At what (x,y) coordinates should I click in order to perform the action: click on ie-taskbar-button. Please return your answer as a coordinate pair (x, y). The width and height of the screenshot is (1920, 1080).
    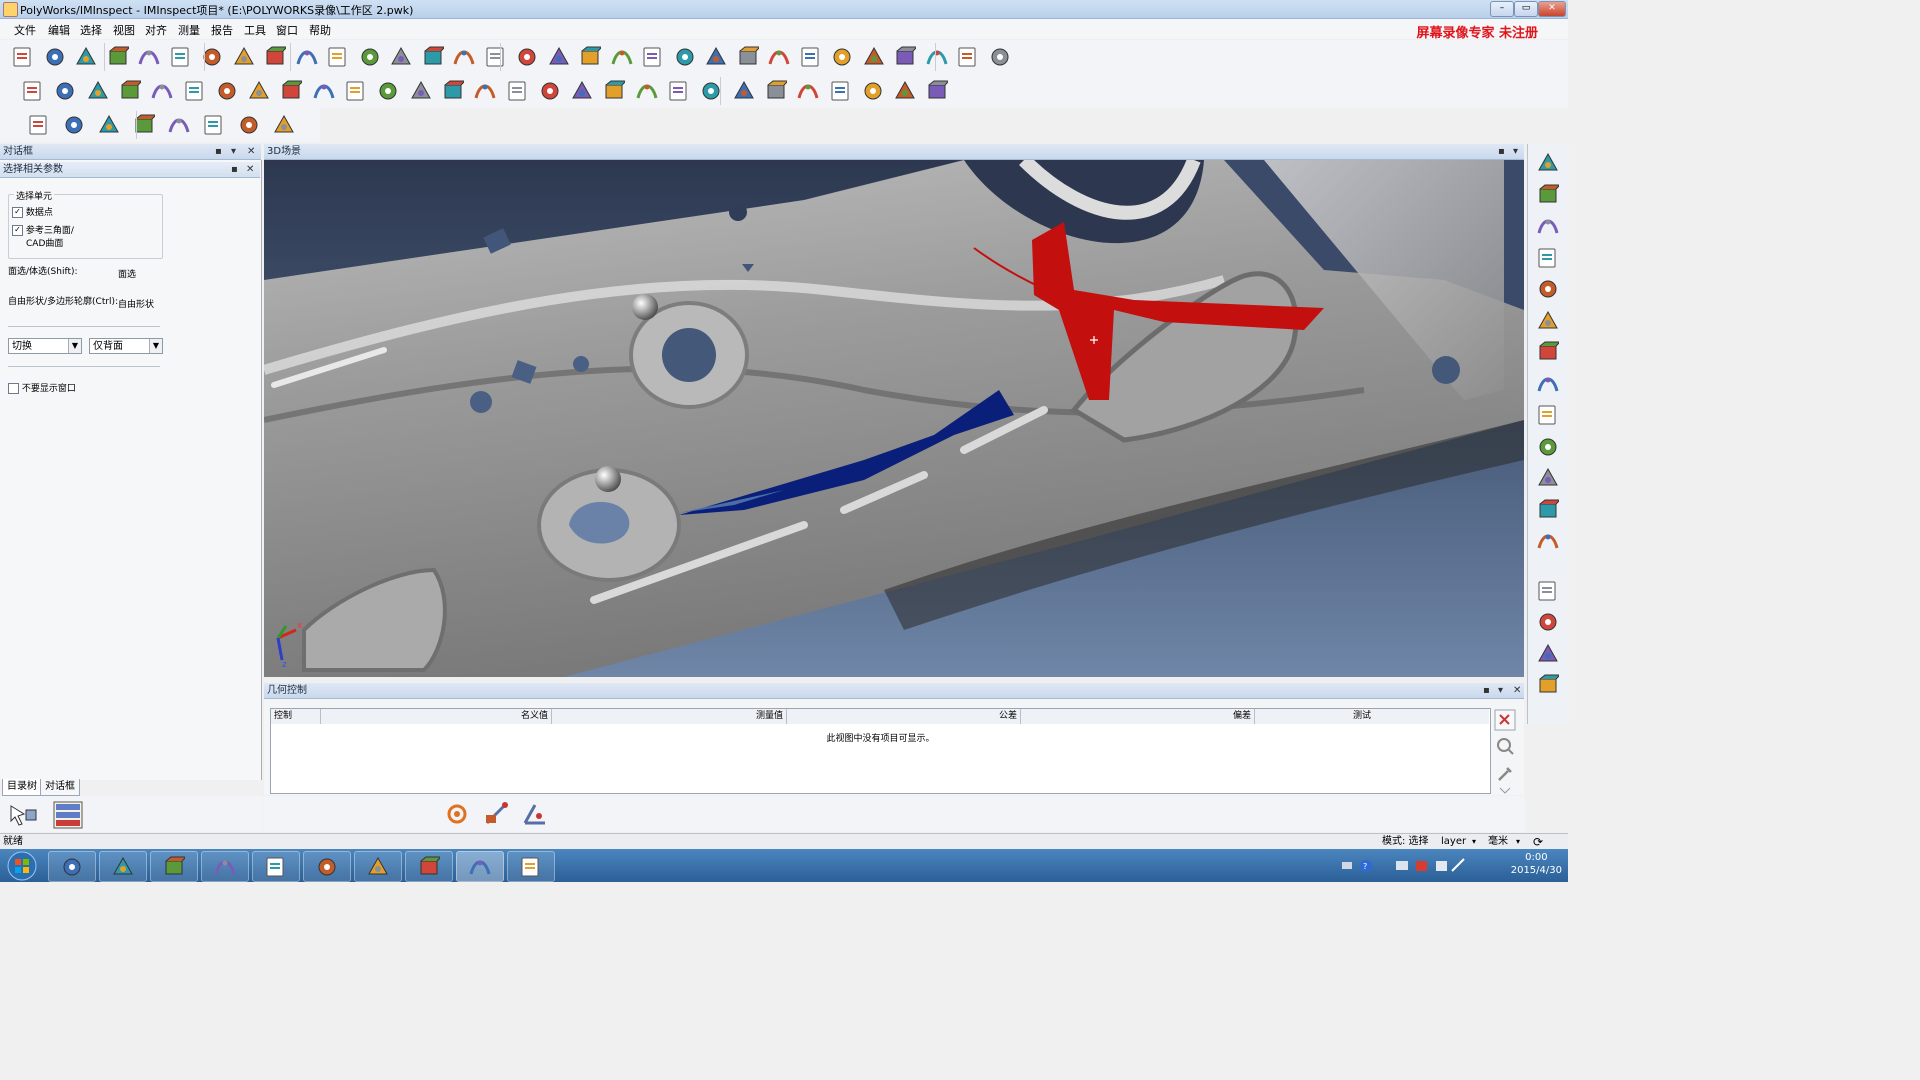
    Looking at the image, I should click on (123, 866).